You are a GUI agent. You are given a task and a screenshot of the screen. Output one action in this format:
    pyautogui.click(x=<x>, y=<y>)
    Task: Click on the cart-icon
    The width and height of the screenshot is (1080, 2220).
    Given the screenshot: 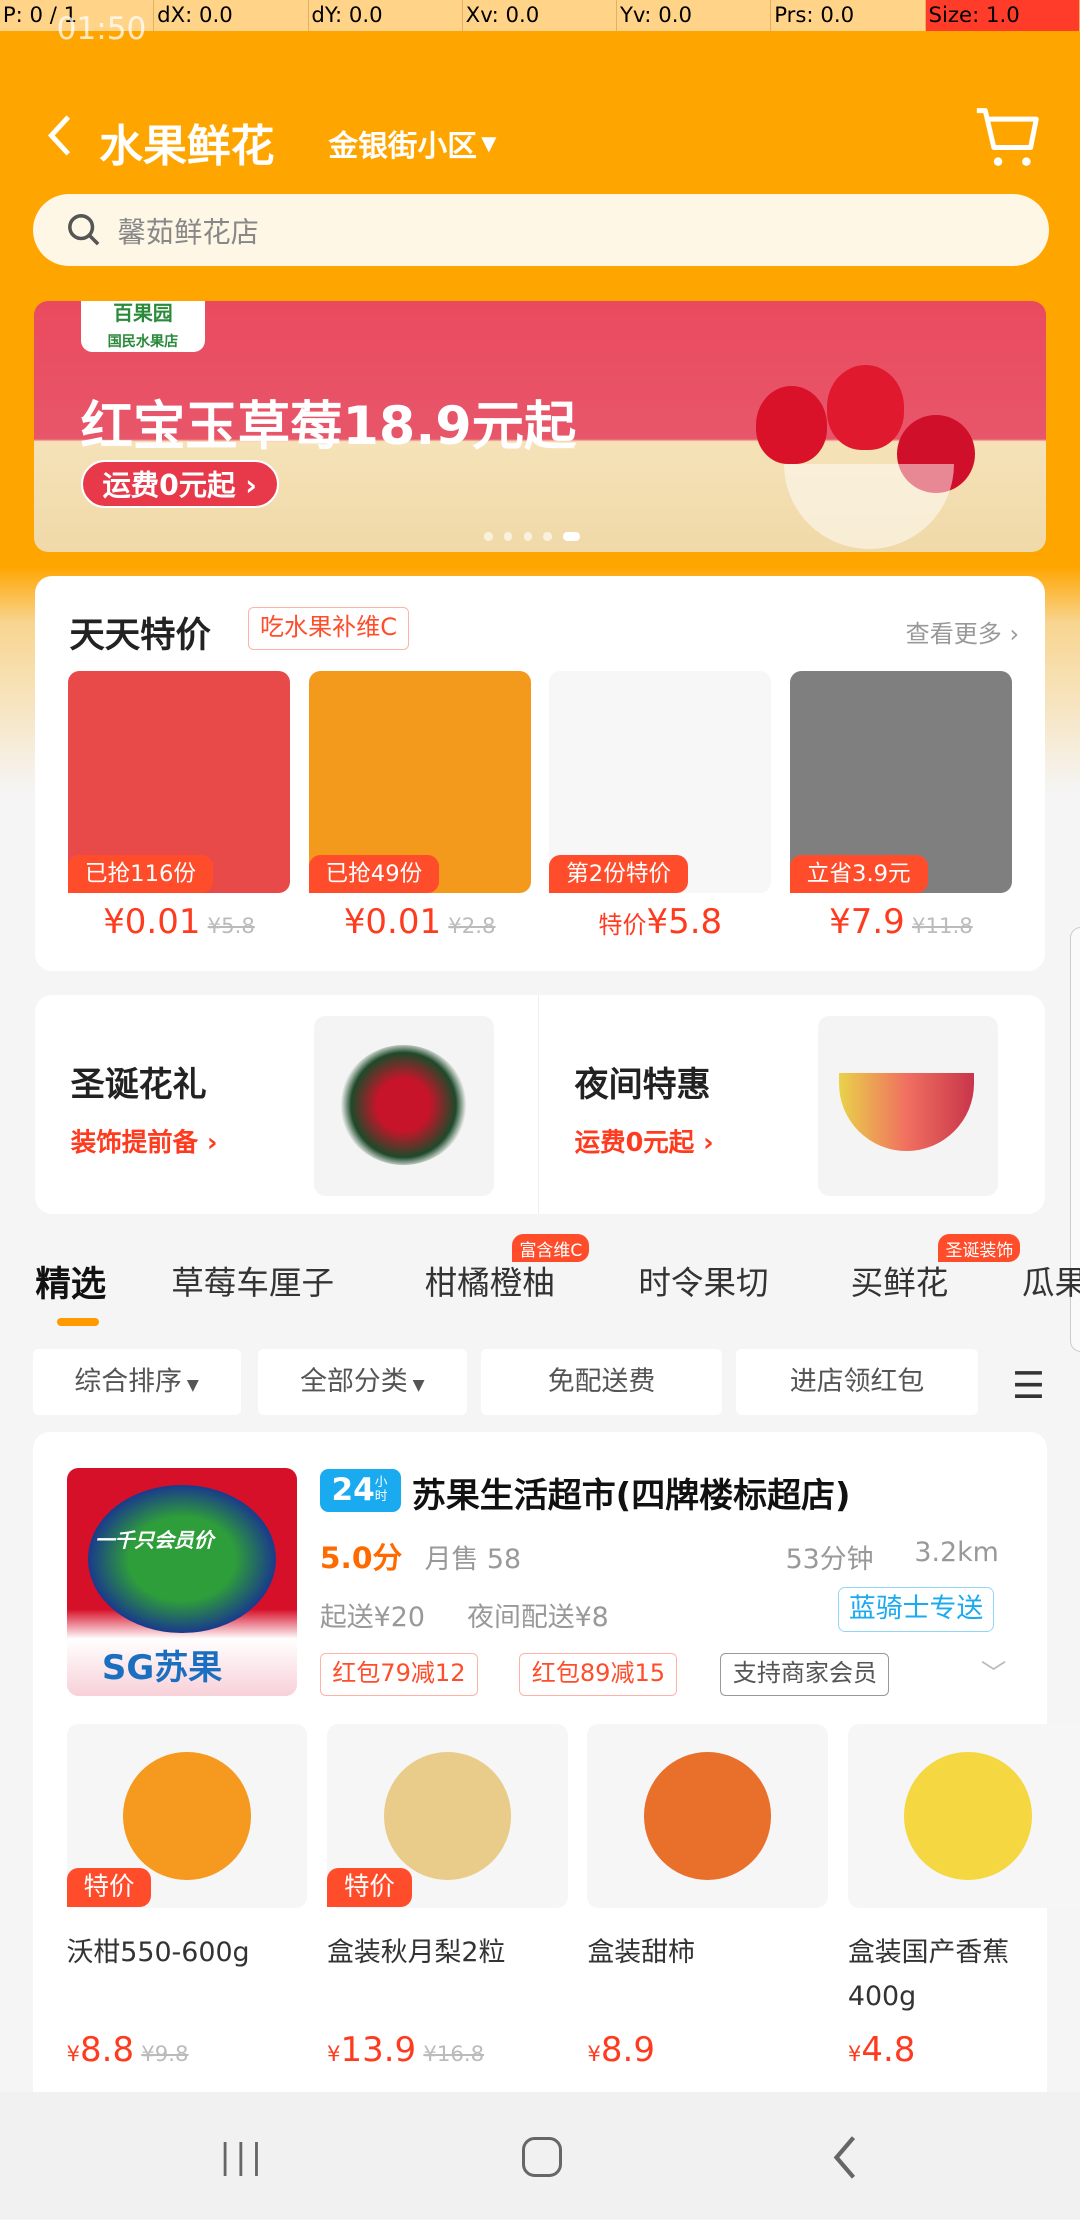 What is the action you would take?
    pyautogui.click(x=1007, y=136)
    